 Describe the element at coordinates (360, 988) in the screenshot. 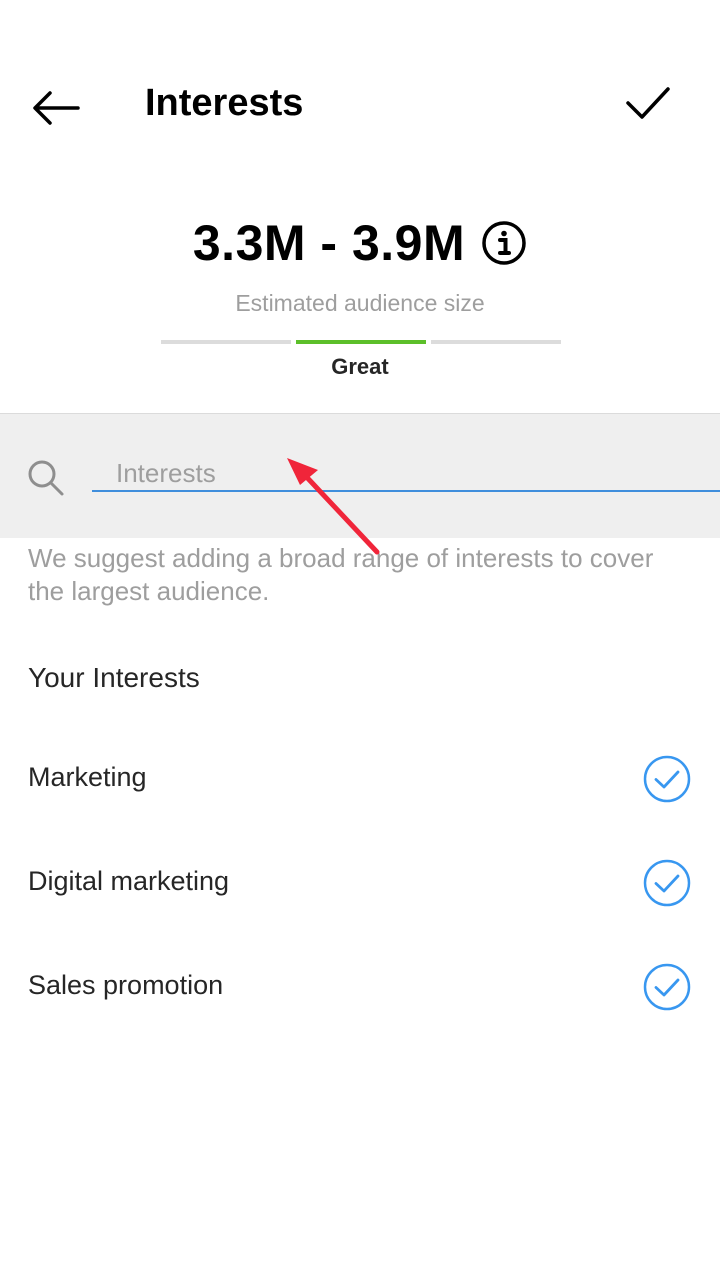

I see `interest-item-sales-promotion: Sales promotion` at that location.